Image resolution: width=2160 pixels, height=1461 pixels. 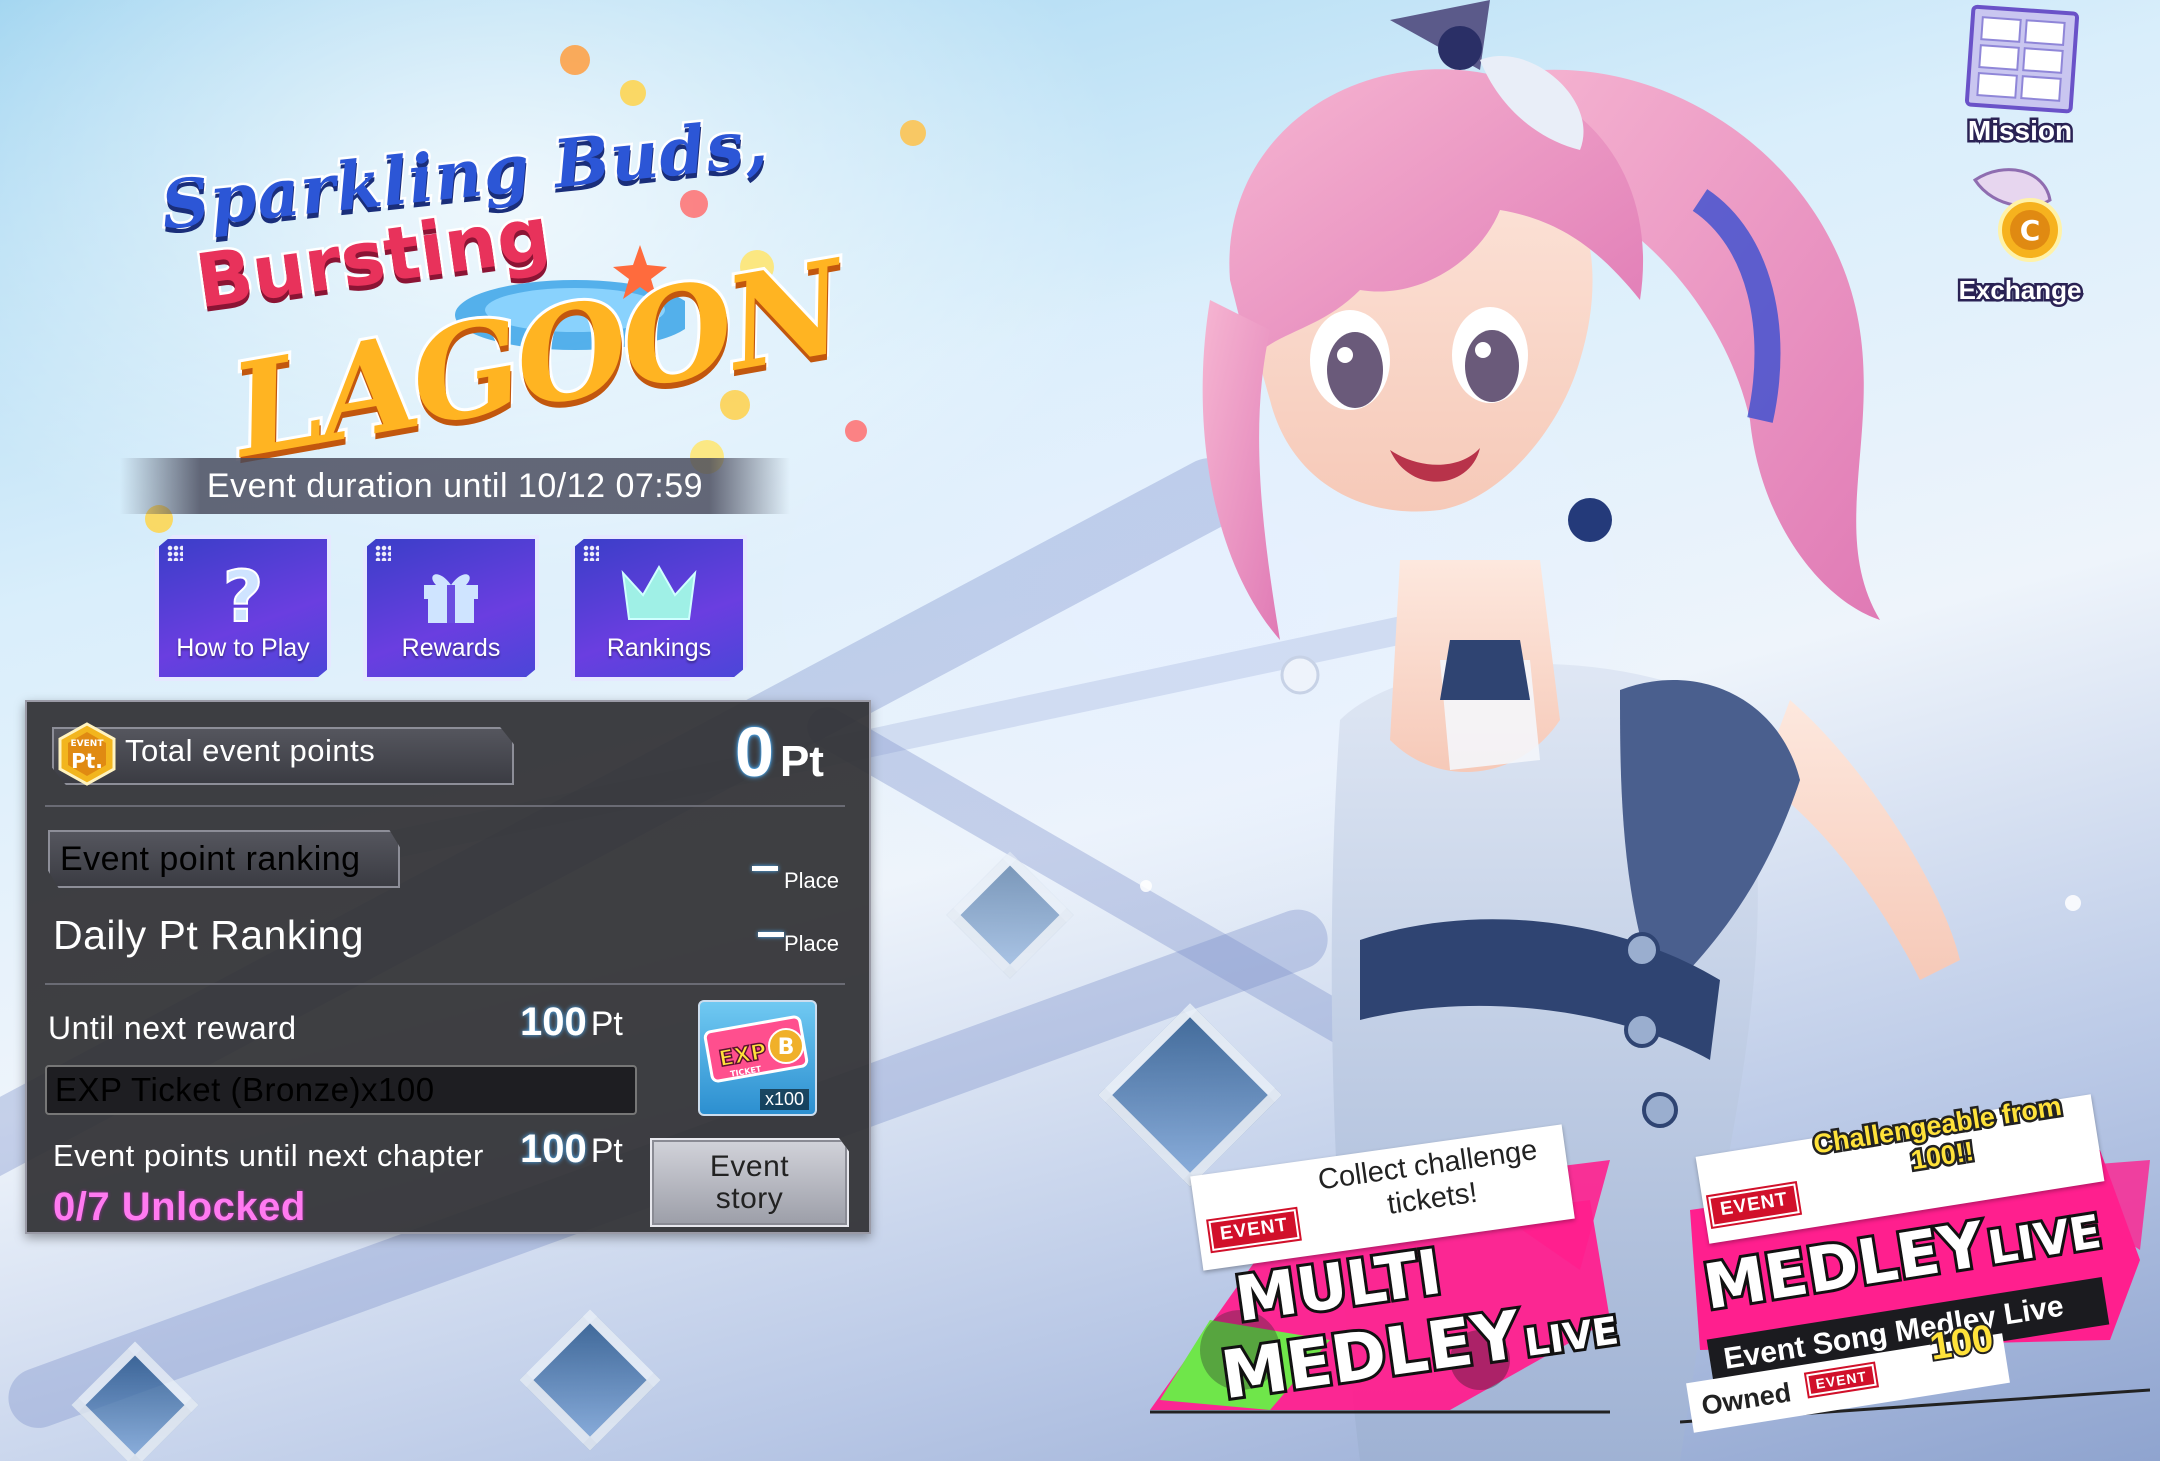 I want to click on event-ranking-place: Place, so click(x=812, y=880).